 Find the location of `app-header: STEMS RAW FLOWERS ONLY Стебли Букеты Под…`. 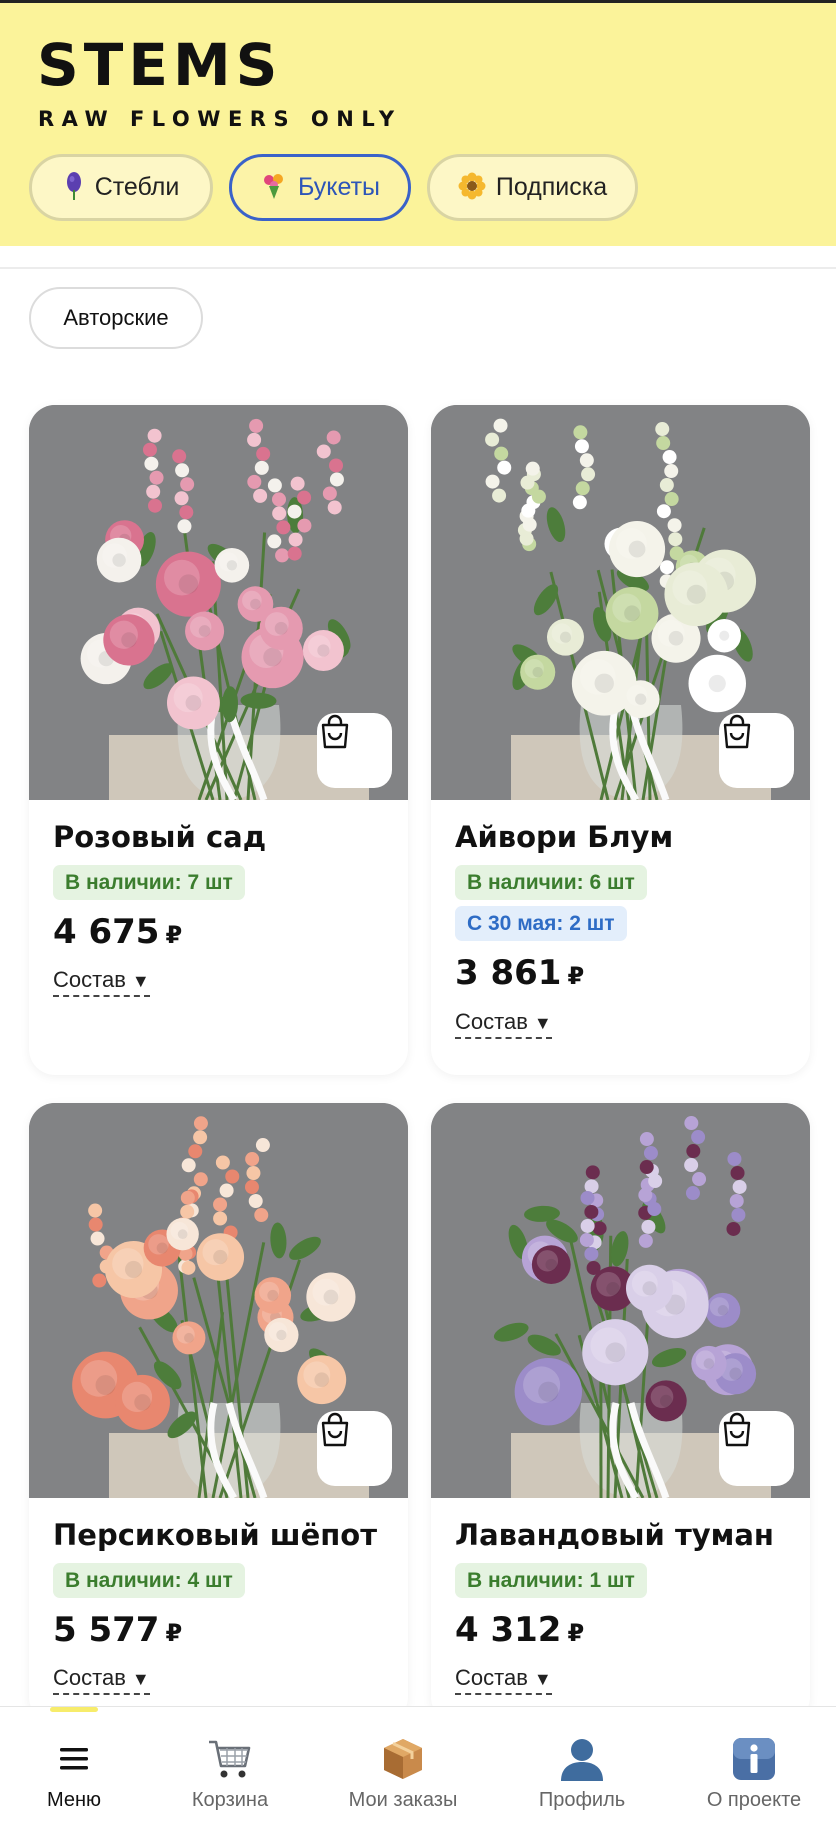

app-header: STEMS RAW FLOWERS ONLY Стебли Букеты Под… is located at coordinates (418, 123).